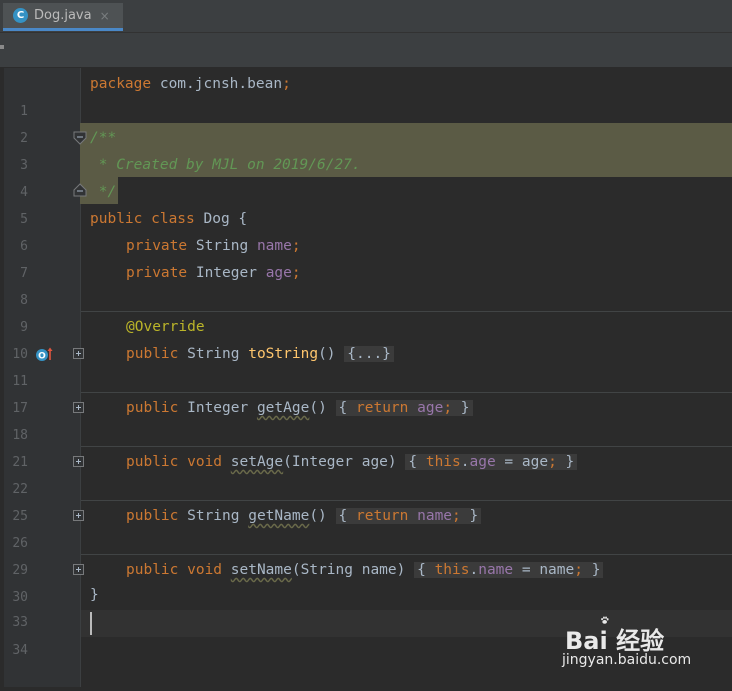  Describe the element at coordinates (366, 446) in the screenshot. I see `code-line: 21` at that location.